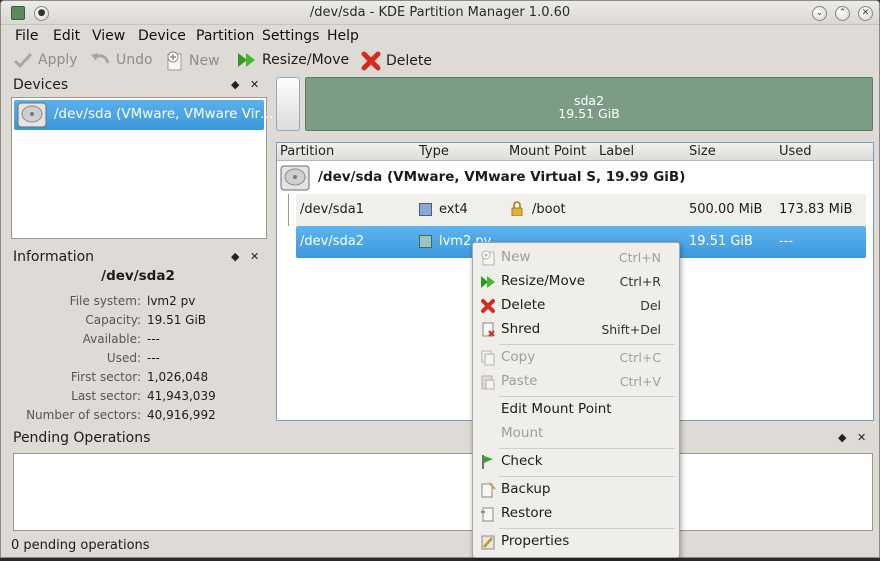  I want to click on column-header-size: Size, so click(702, 151).